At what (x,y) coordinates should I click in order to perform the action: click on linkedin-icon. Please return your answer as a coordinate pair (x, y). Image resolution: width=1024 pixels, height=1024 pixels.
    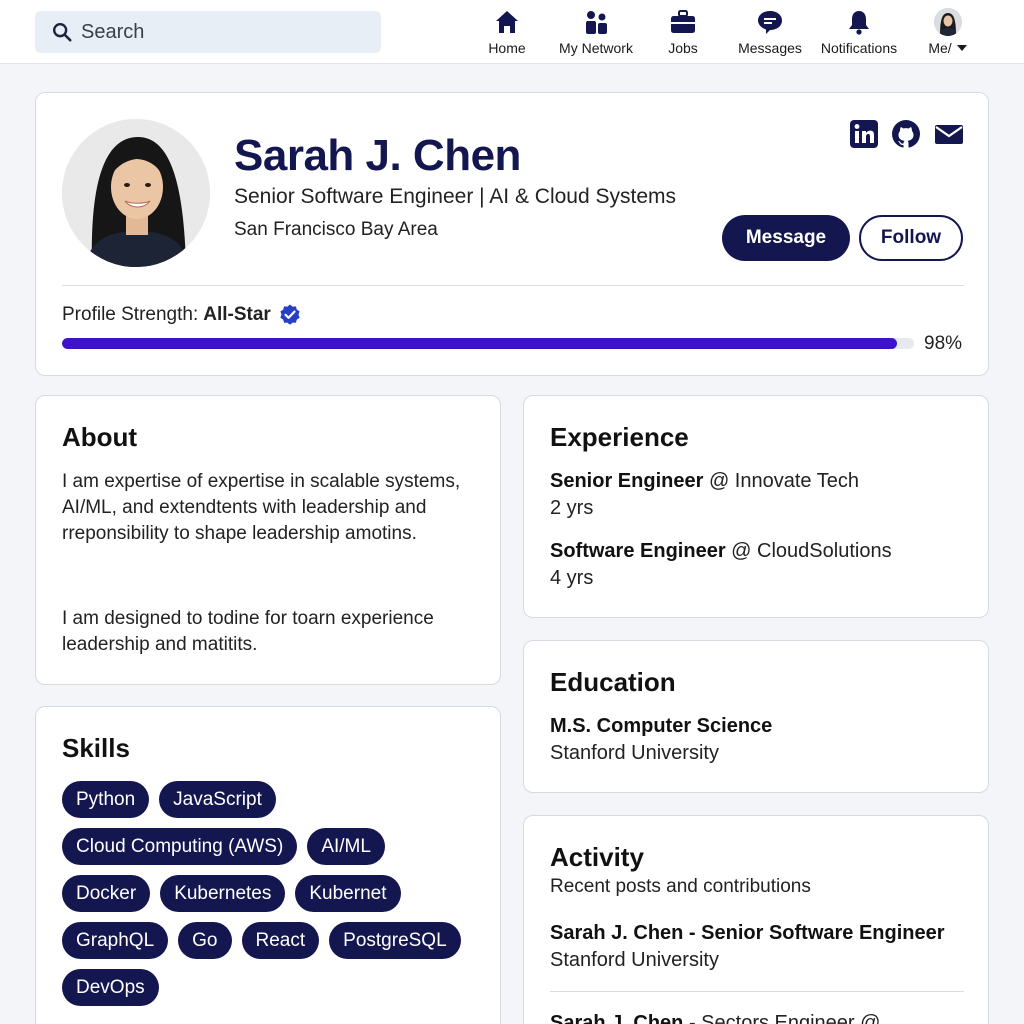
    Looking at the image, I should click on (864, 134).